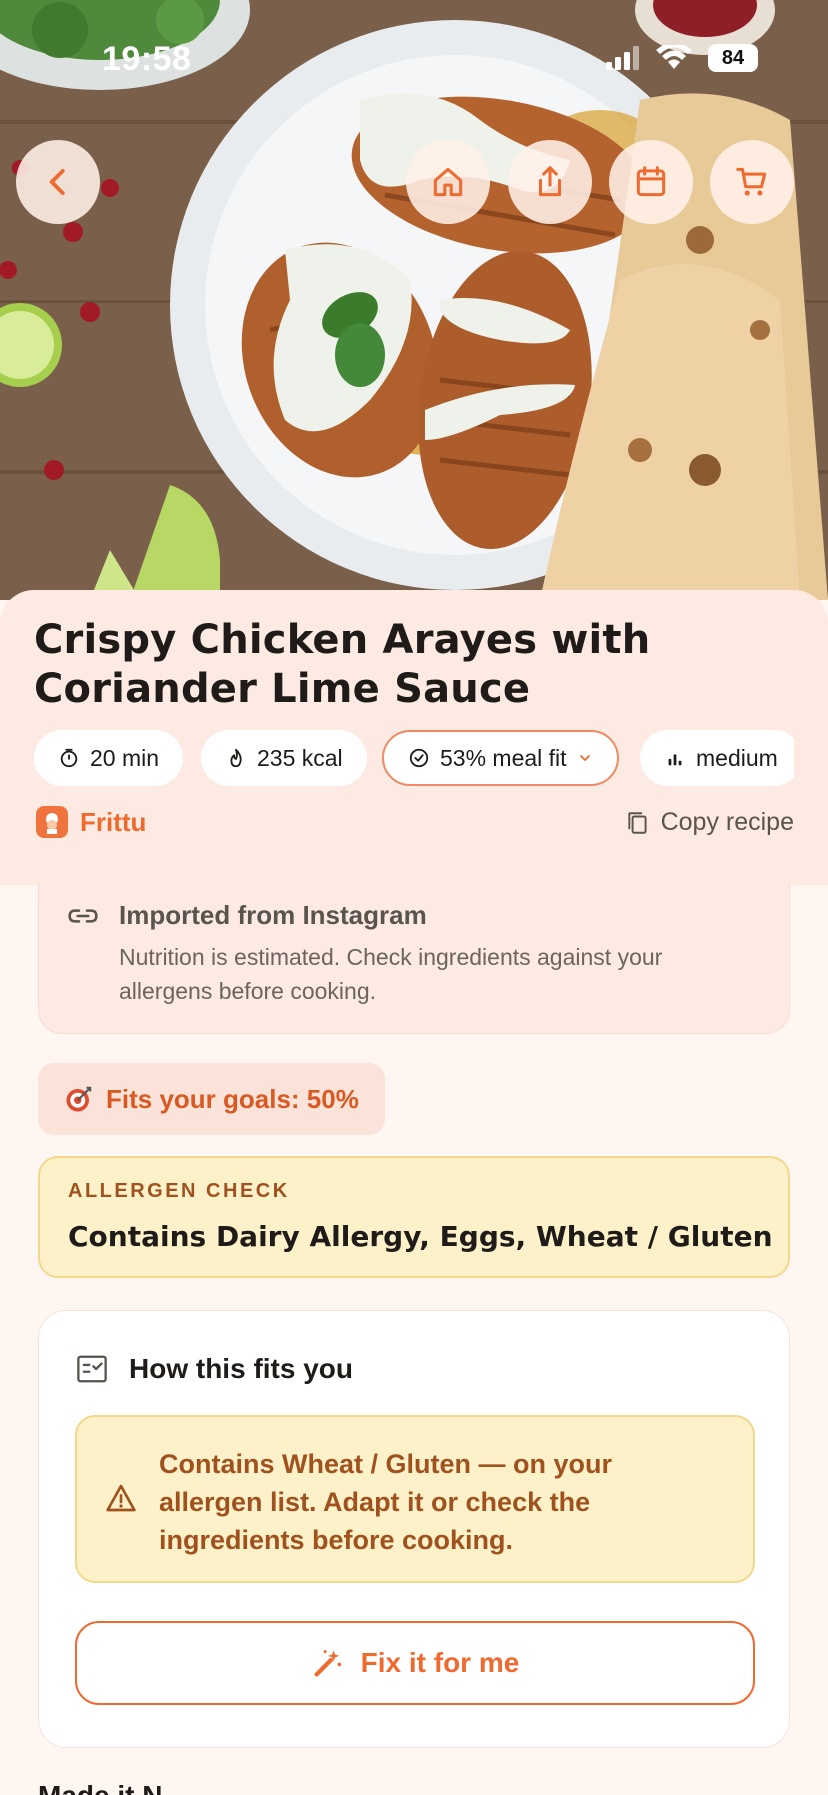 The image size is (828, 1795). I want to click on import-title: Imported from Instagram, so click(273, 915).